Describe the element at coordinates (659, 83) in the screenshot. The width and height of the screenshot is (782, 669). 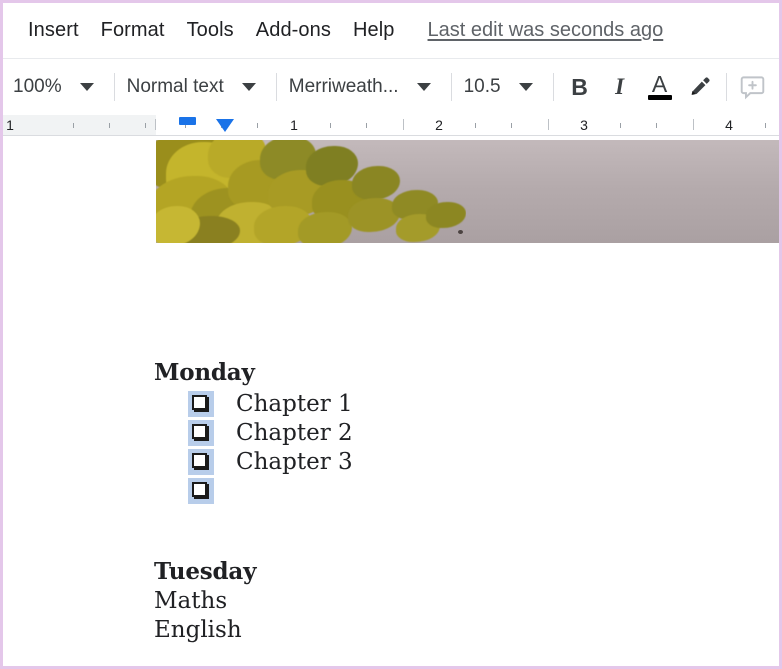
I see `text-color-letter: A` at that location.